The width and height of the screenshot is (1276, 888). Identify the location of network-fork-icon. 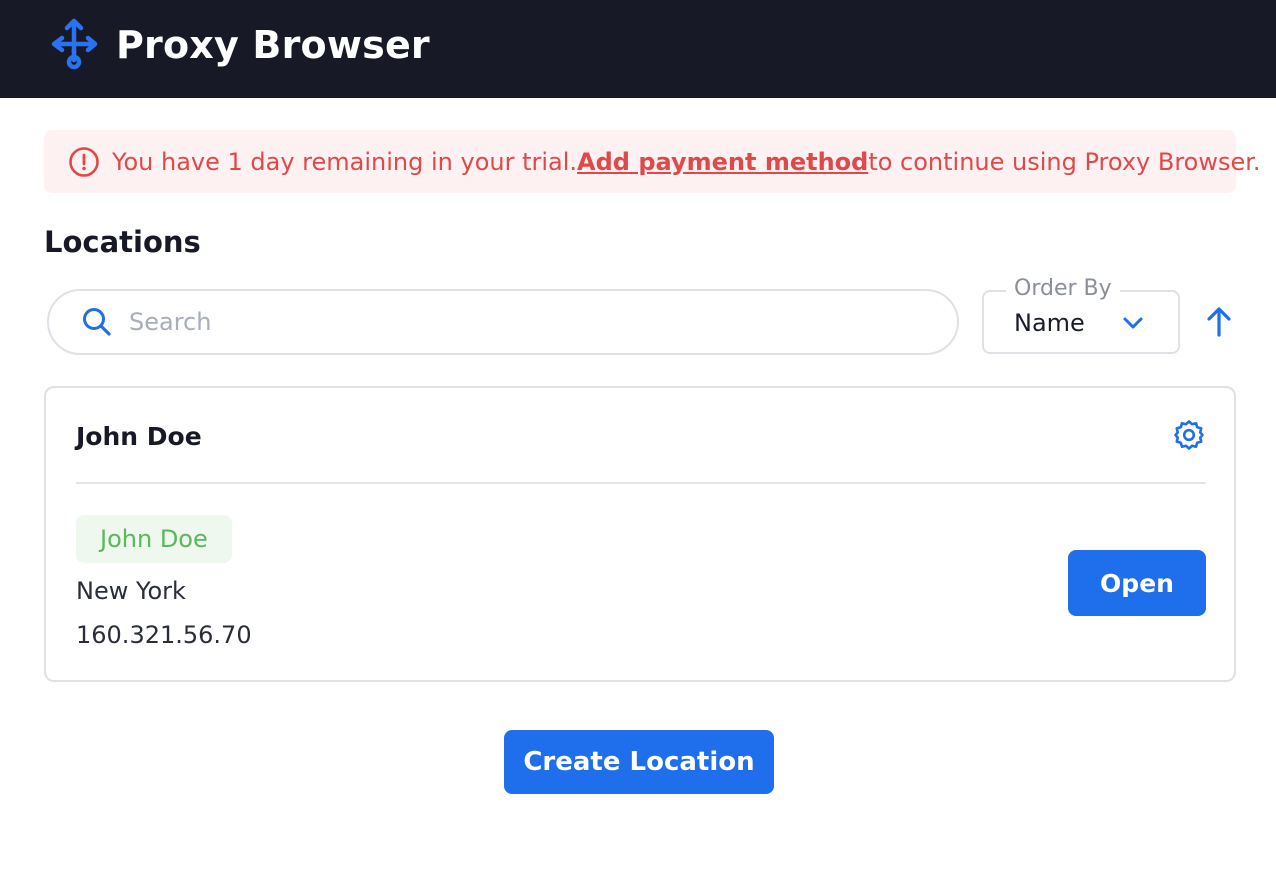
(74, 44).